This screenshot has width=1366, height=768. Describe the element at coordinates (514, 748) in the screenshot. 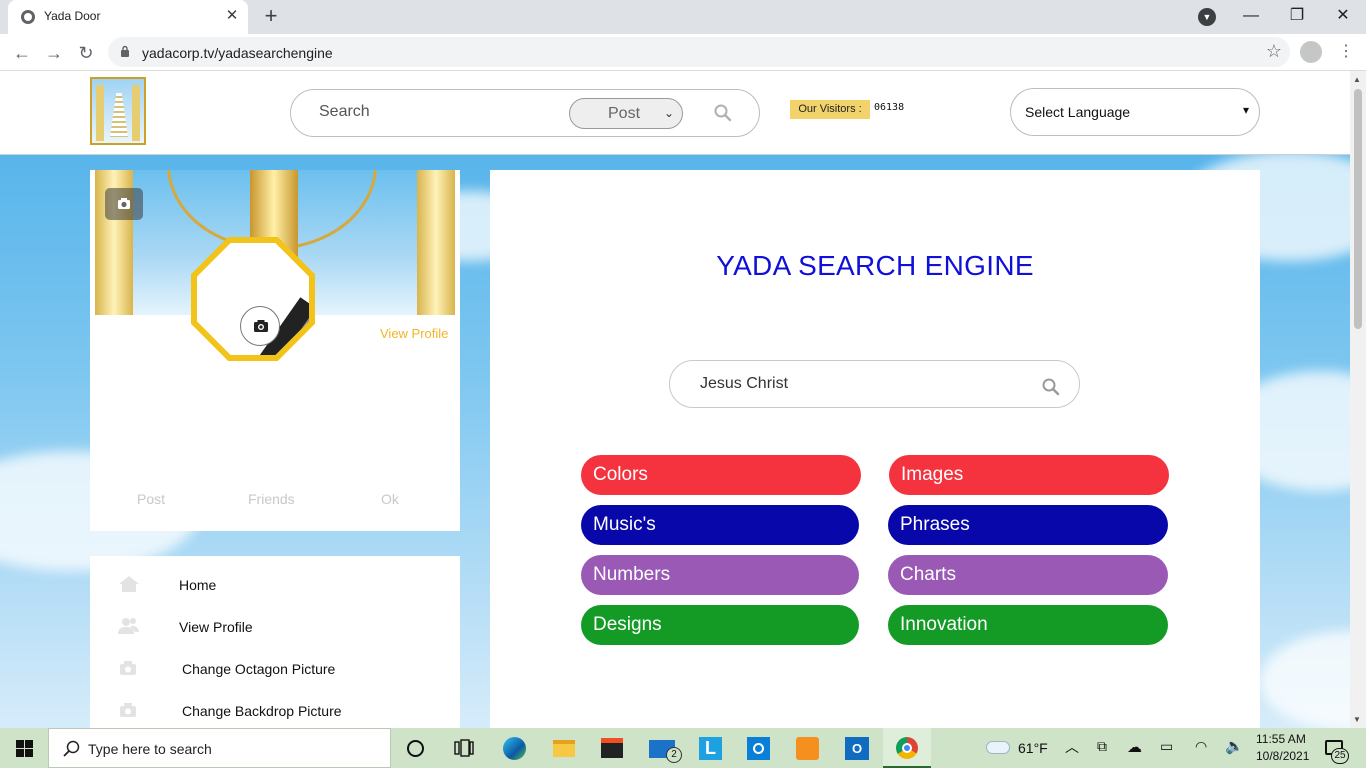

I see `edge-icon` at that location.